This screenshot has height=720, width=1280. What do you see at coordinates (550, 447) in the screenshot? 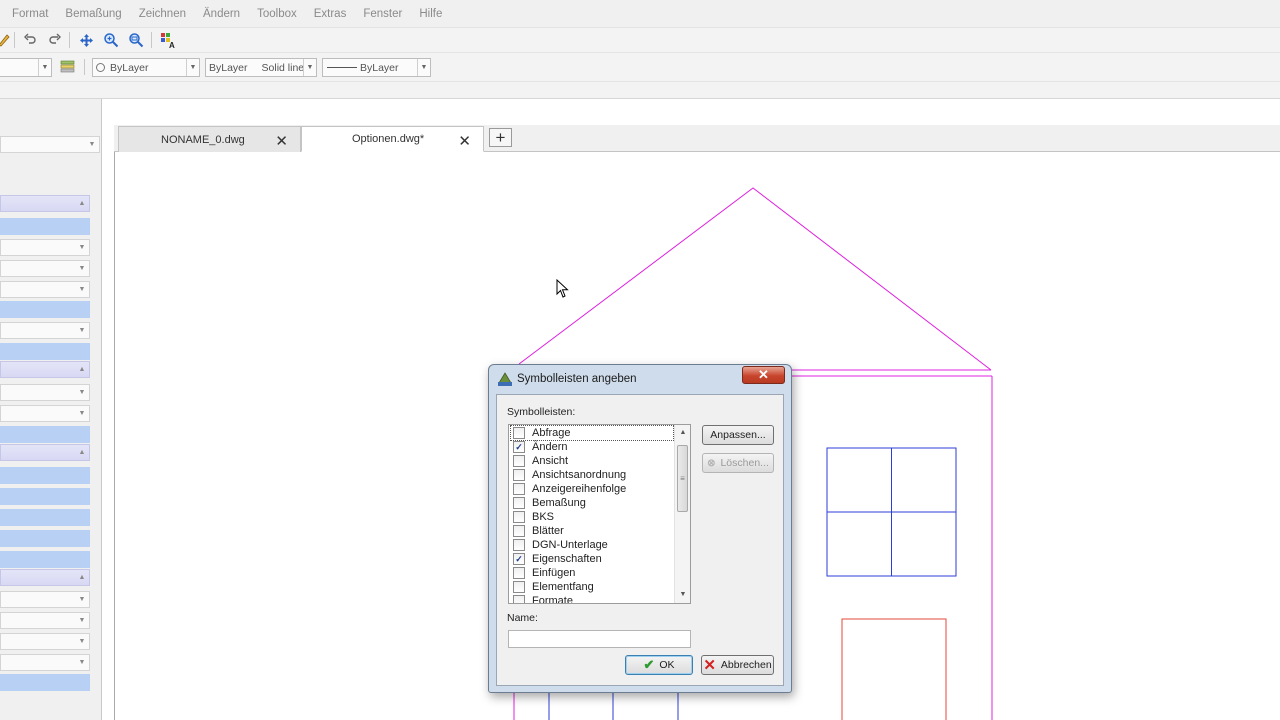
I see `list-item-label: Ändern` at bounding box center [550, 447].